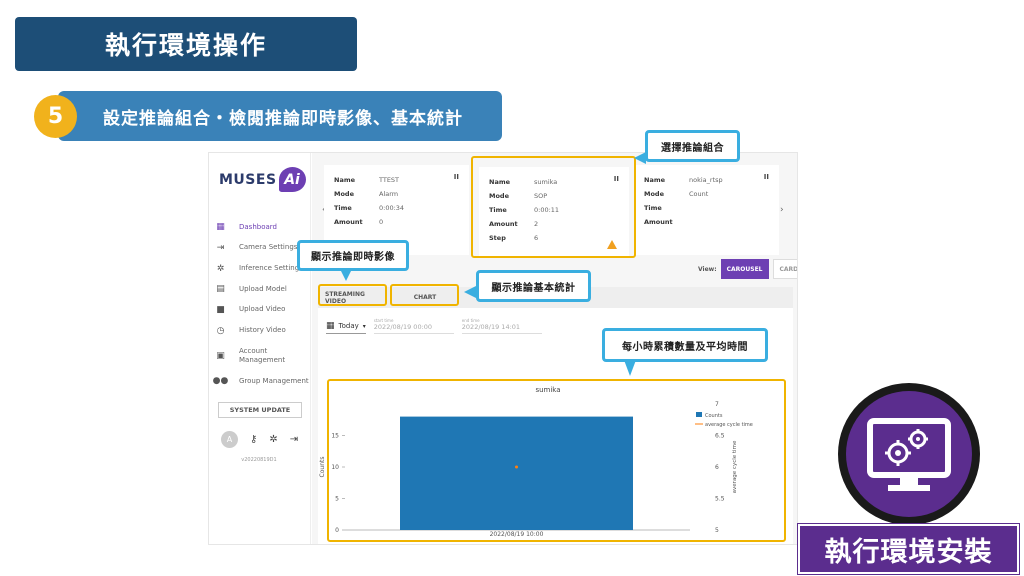 Image resolution: width=1024 pixels, height=576 pixels. I want to click on sidebar-item-inference-settings: ✲ Inference Settings, so click(260, 268).